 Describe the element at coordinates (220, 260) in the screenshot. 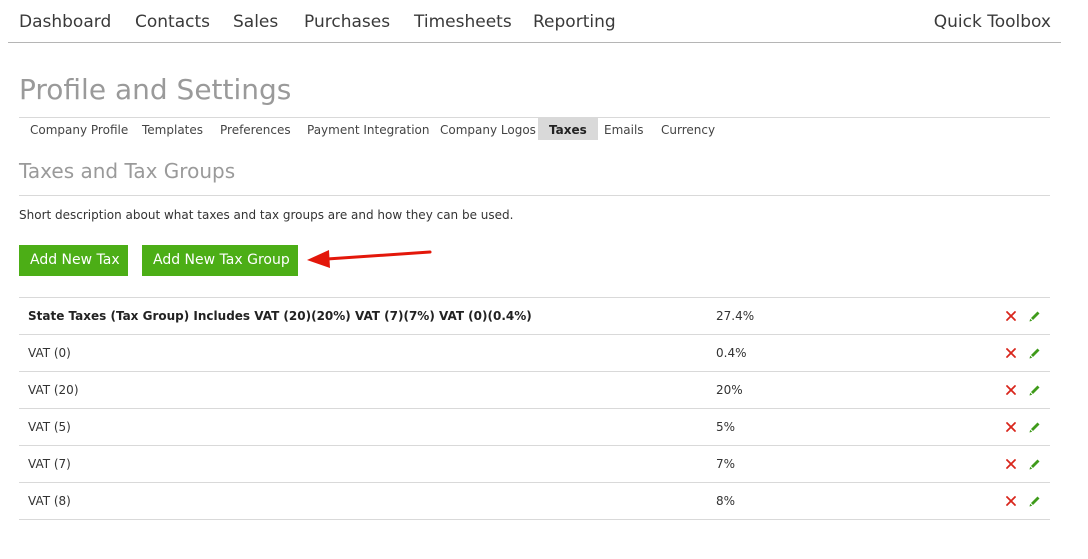

I see `add-new-tax-group-button: Add New Tax Group` at that location.